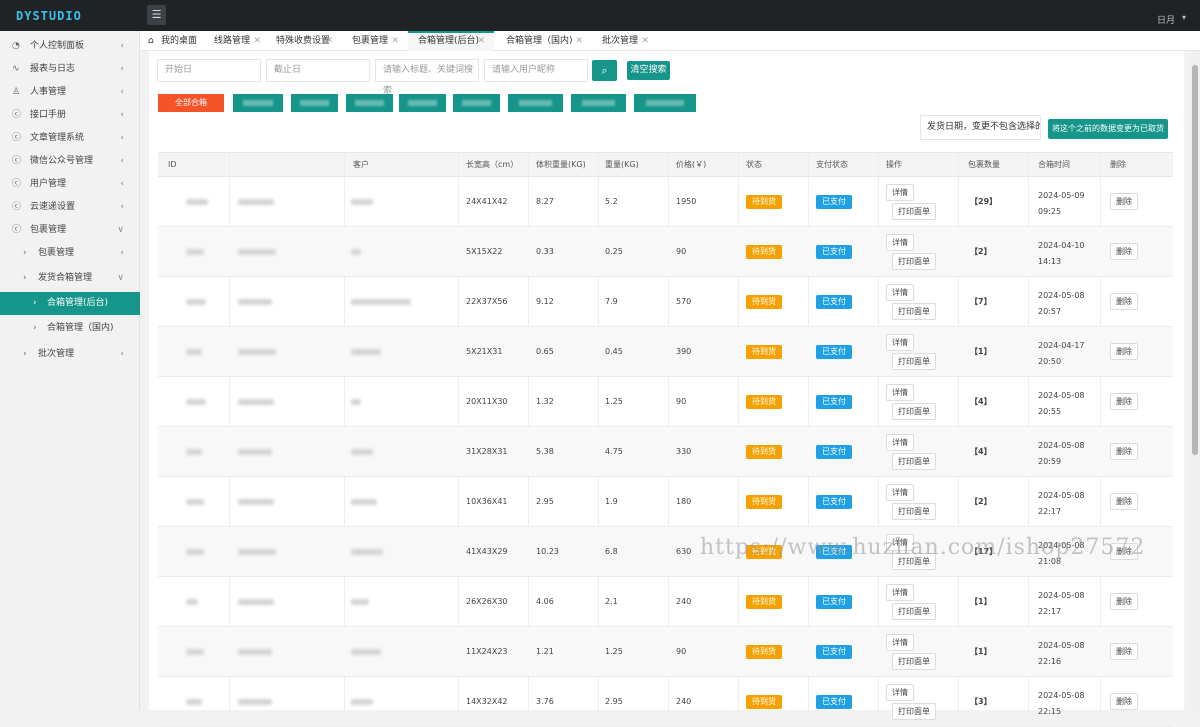  What do you see at coordinates (70, 138) in the screenshot?
I see `sidebar-item: ⓒ 文章管理系统 ‹` at bounding box center [70, 138].